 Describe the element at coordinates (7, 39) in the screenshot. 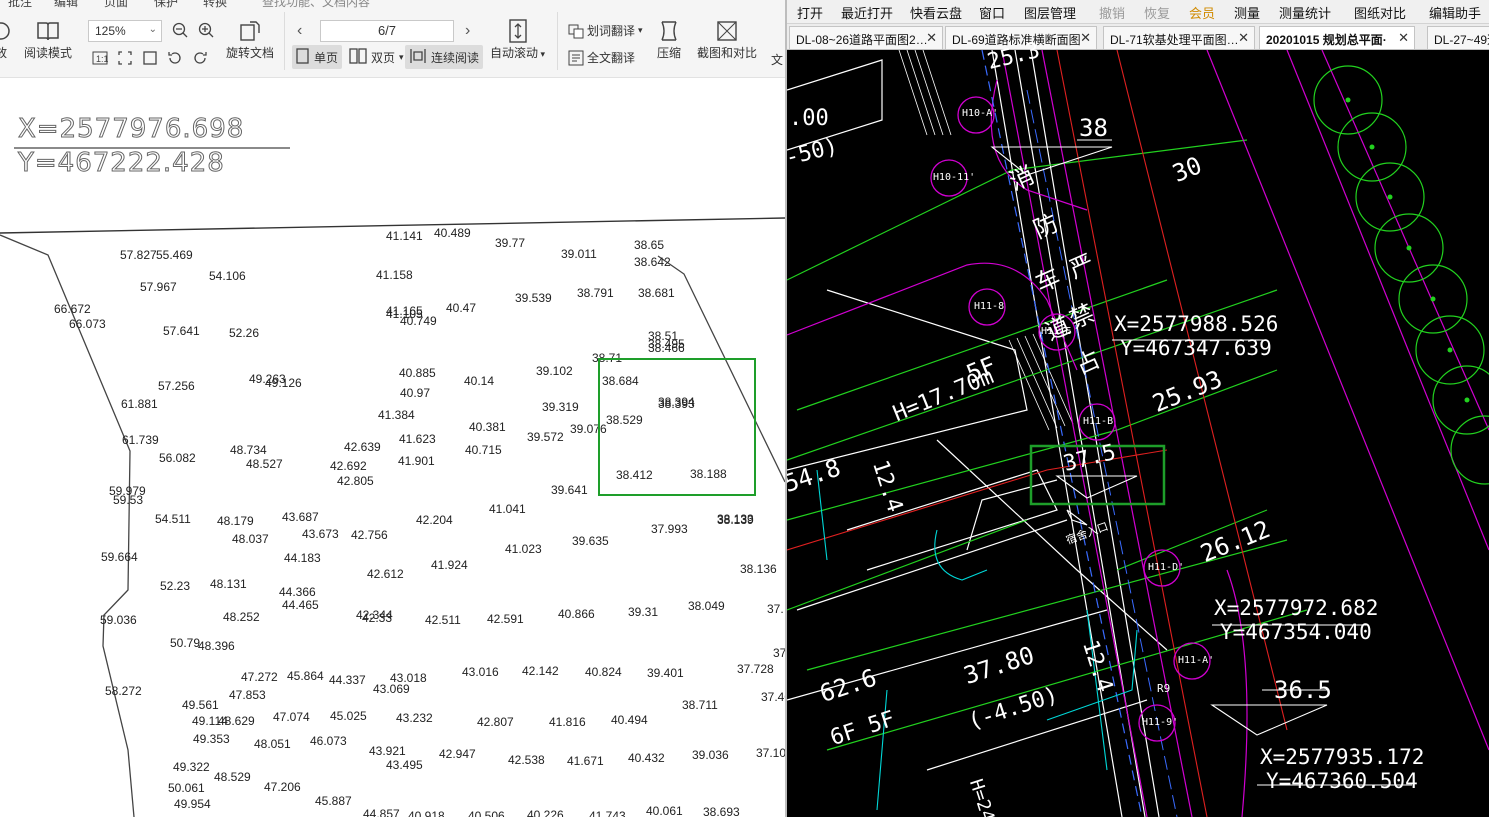

I see `zoom-button: 放` at that location.